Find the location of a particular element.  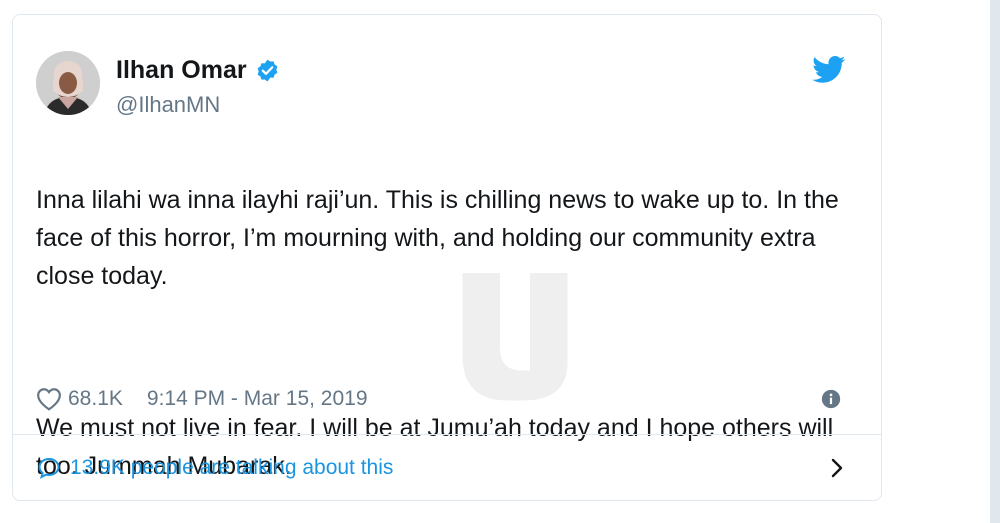

tweet-meta-row: 68.1K 9:14 PM - Mar 15, 2019 is located at coordinates (441, 399).